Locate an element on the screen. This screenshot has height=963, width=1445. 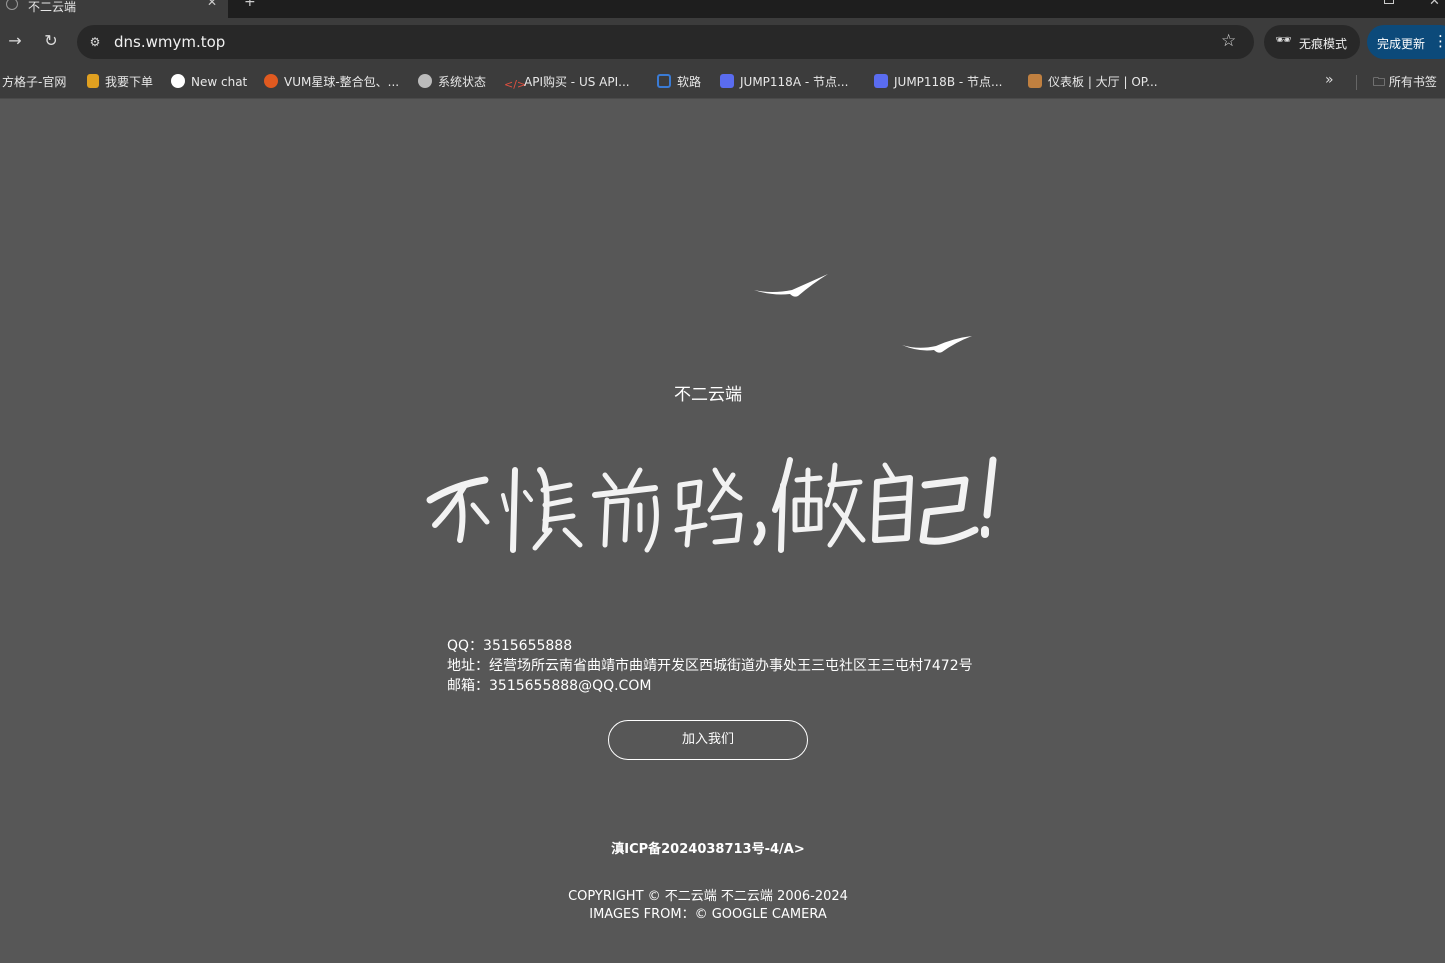
incognito-label: 无痕模式 is located at coordinates (1323, 44).